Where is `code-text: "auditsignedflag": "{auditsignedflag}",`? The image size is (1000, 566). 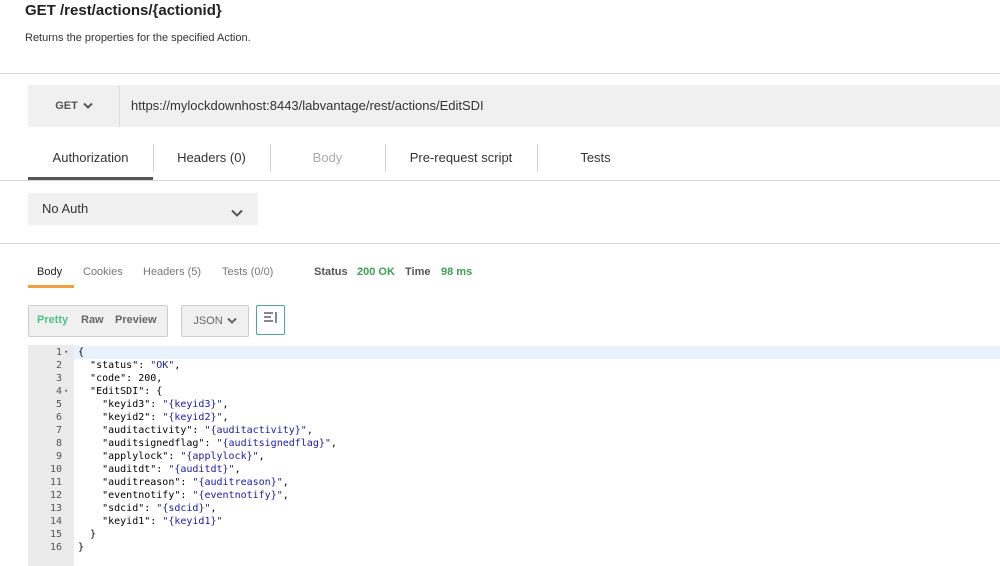
code-text: "auditsignedflag": "{auditsignedflag}", is located at coordinates (219, 443).